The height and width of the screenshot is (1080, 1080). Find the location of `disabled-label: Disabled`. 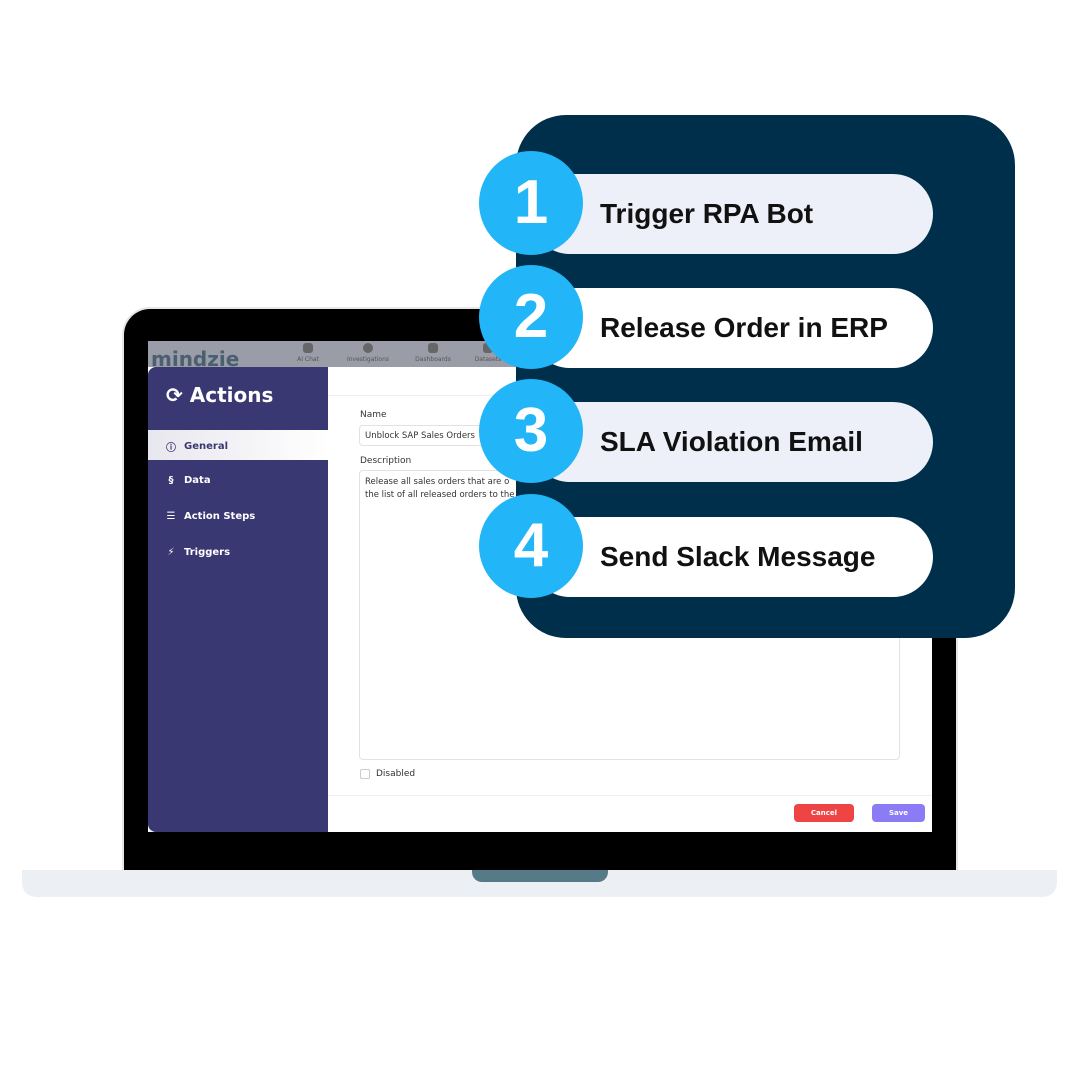

disabled-label: Disabled is located at coordinates (396, 774).